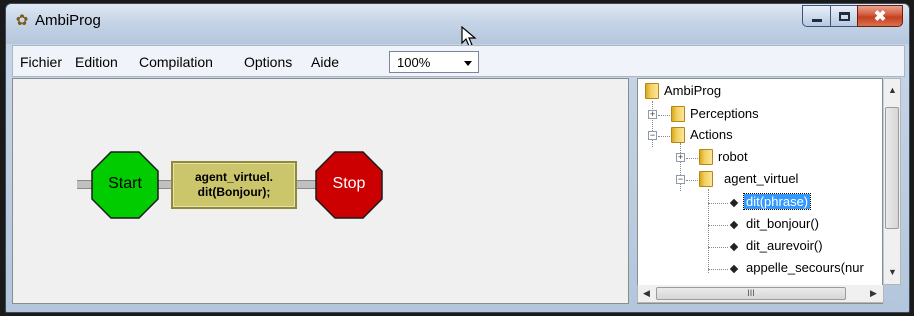 This screenshot has width=914, height=316. Describe the element at coordinates (782, 224) in the screenshot. I see `tree-node-method: dit_bonjour()` at that location.